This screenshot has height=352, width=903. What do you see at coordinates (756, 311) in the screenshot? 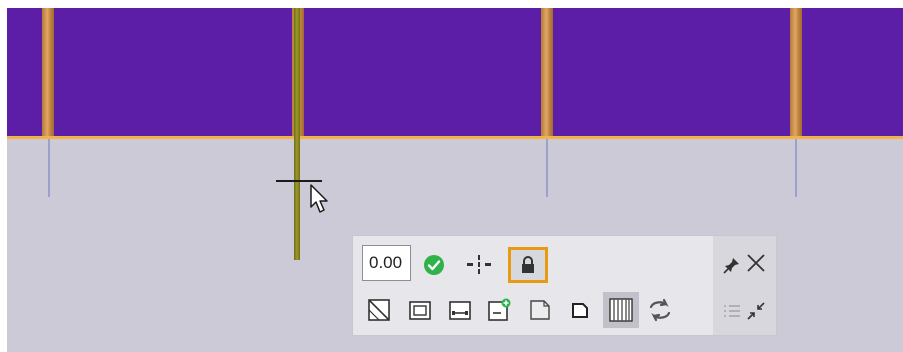
I see `collapse-arrows-icon` at bounding box center [756, 311].